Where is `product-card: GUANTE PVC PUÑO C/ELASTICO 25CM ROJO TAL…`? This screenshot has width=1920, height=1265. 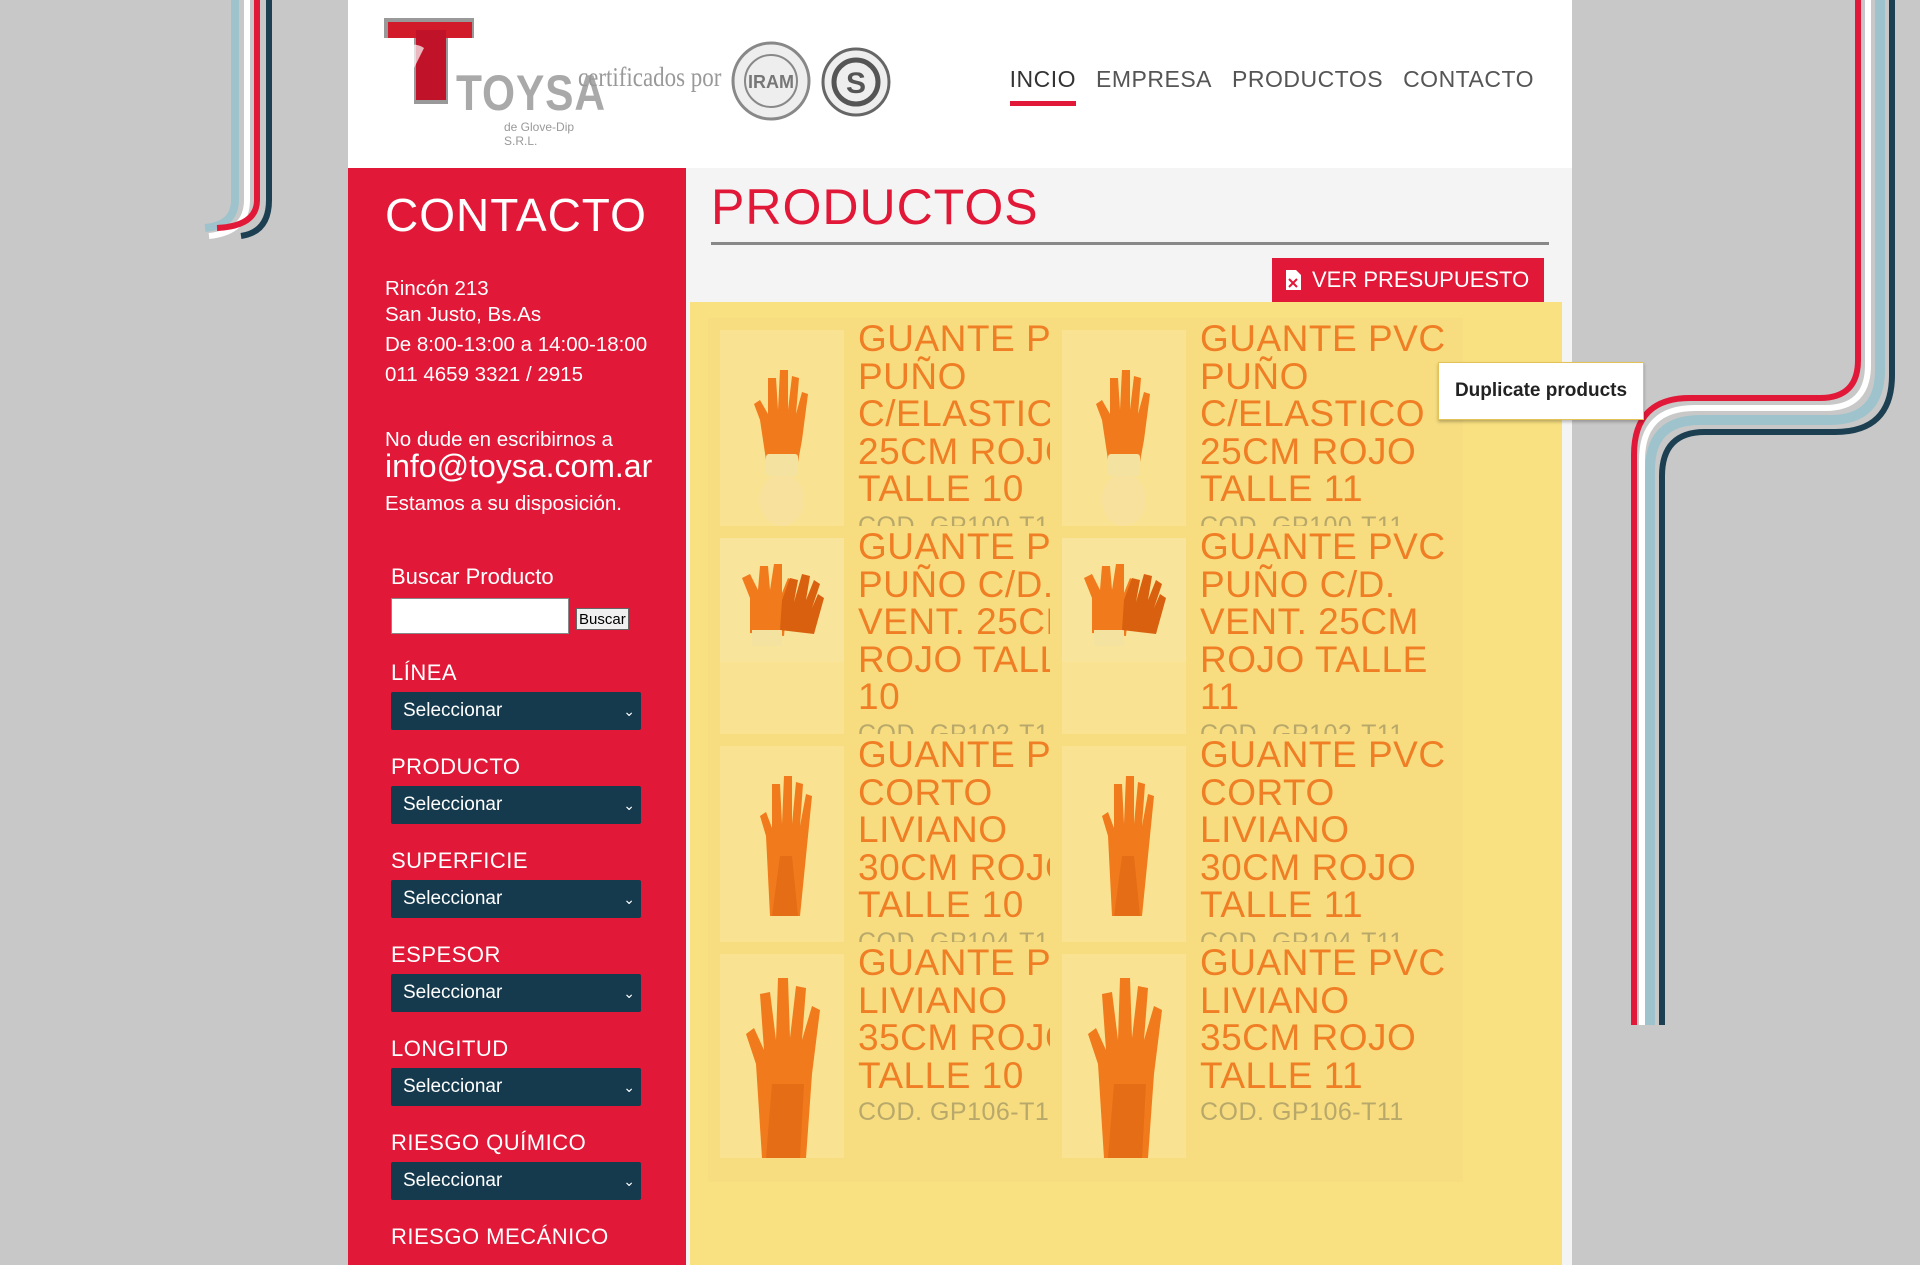
product-card: GUANTE PVC PUÑO C/ELASTICO 25CM ROJO TAL… is located at coordinates (1256, 438).